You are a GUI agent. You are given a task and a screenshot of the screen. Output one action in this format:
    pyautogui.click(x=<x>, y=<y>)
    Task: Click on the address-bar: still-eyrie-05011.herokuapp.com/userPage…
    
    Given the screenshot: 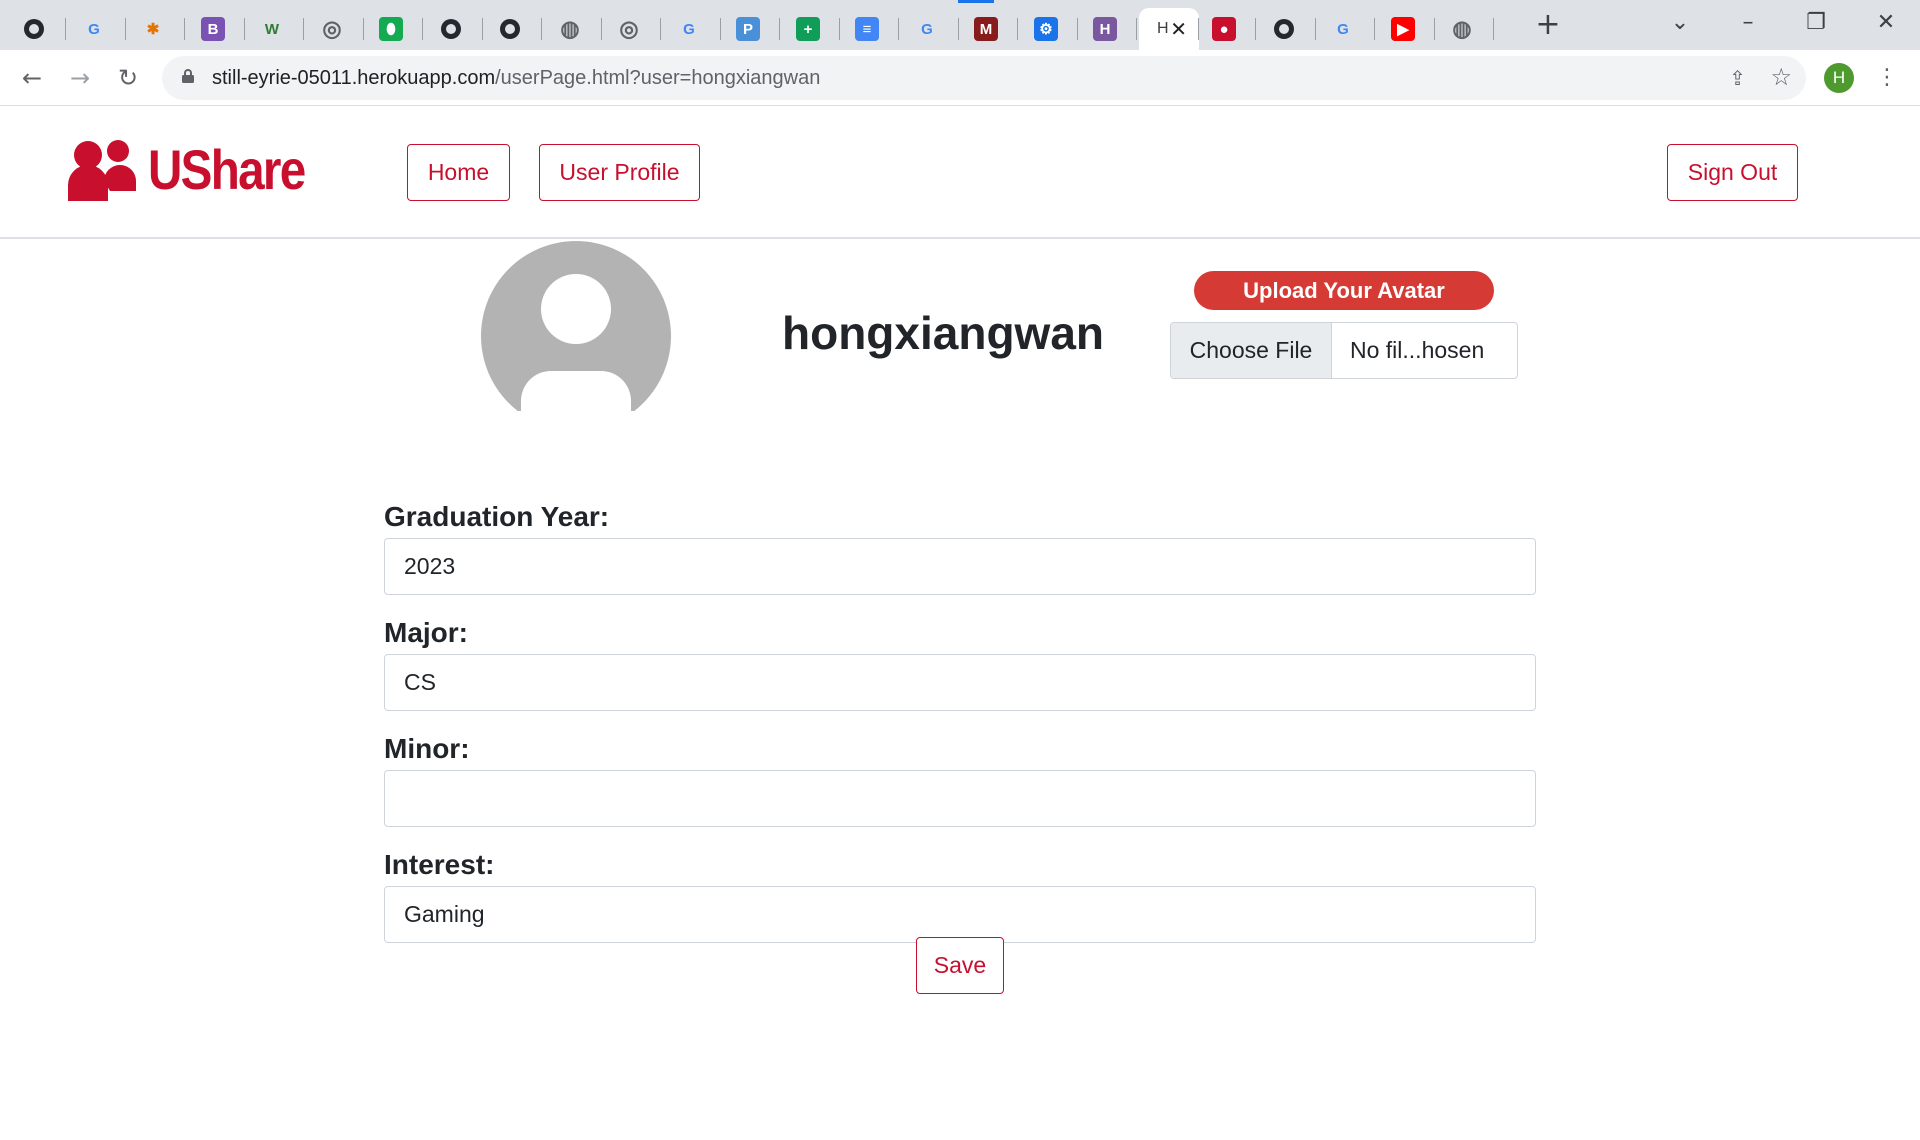 What is the action you would take?
    pyautogui.click(x=984, y=78)
    